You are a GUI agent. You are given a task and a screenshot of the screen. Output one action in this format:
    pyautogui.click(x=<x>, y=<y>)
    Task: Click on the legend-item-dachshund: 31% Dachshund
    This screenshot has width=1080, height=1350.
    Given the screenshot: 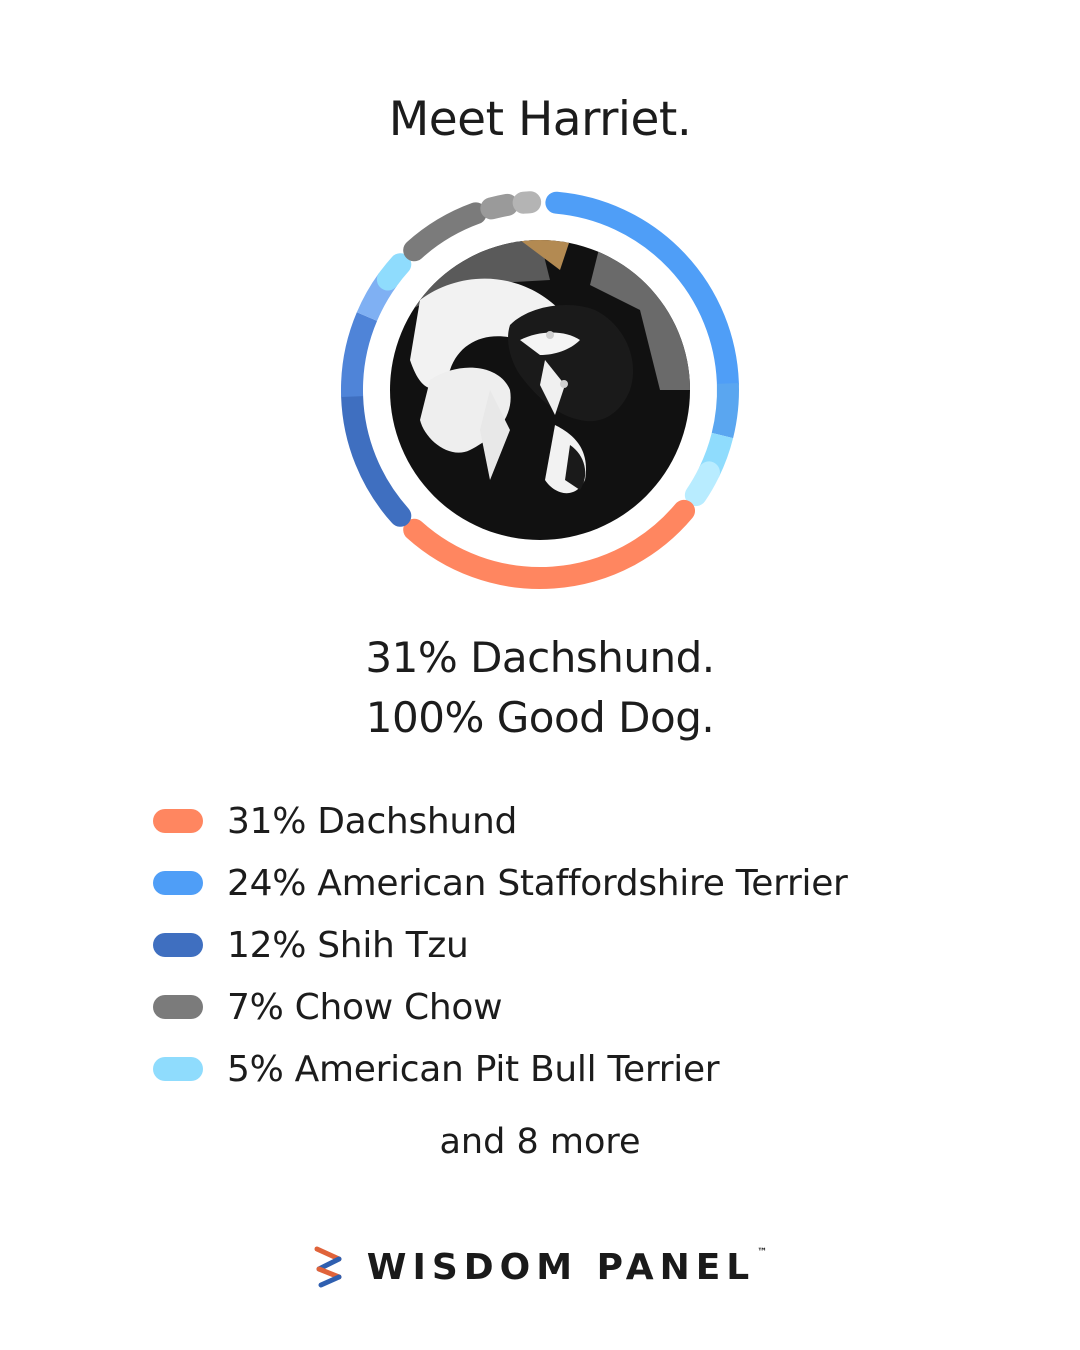 What is the action you would take?
    pyautogui.click(x=500, y=821)
    